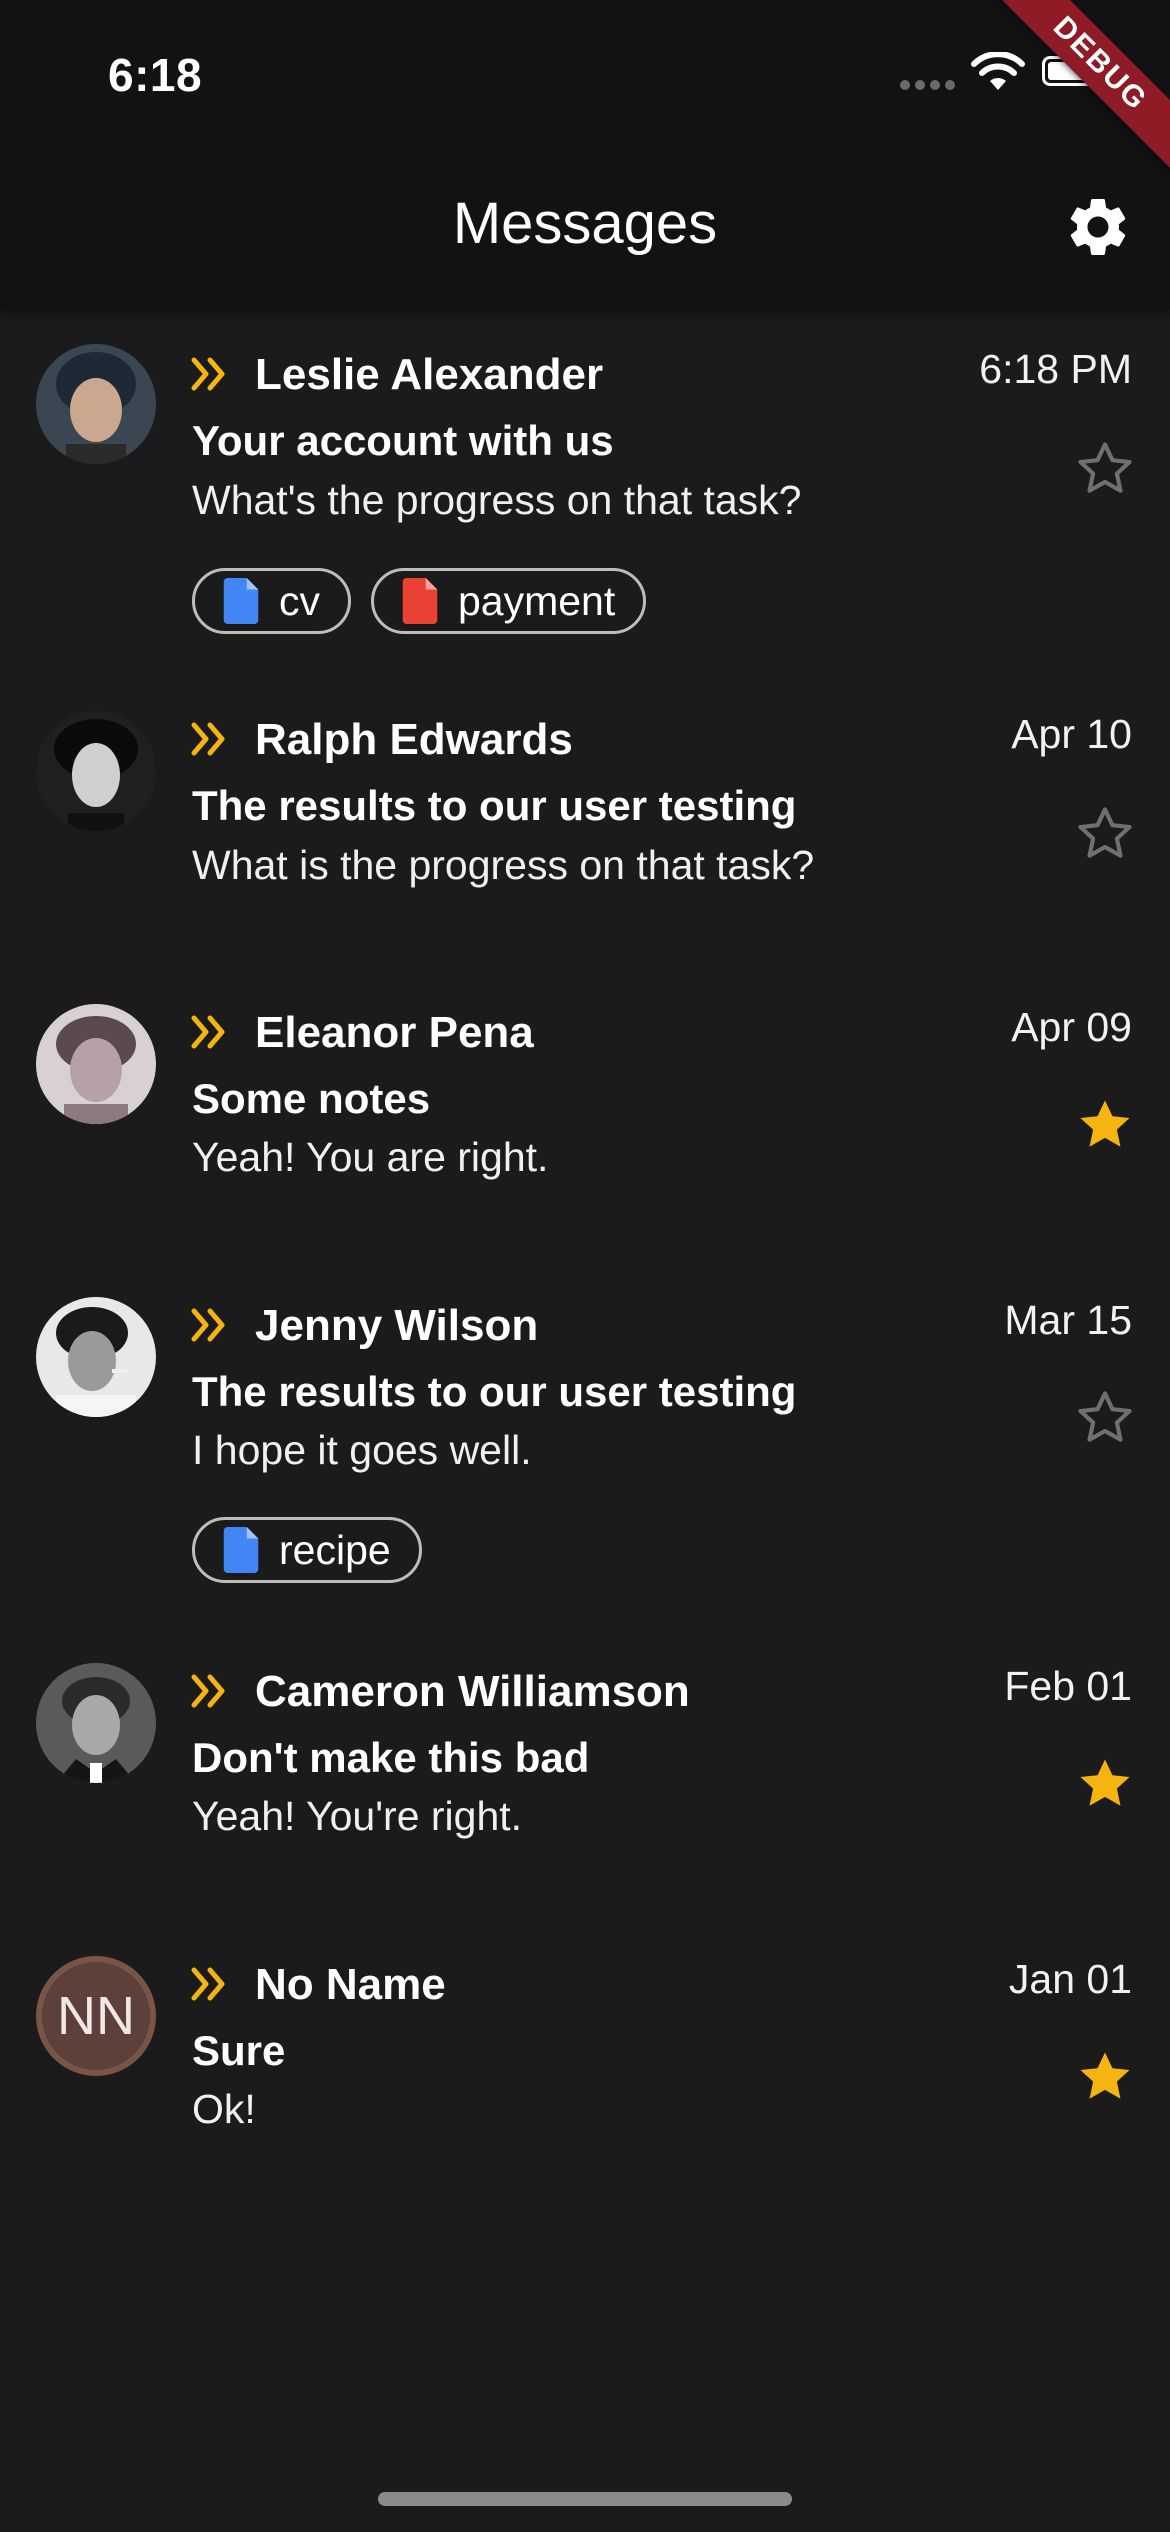 The image size is (1170, 2532). I want to click on sender-name: Leslie Alexander, so click(429, 374).